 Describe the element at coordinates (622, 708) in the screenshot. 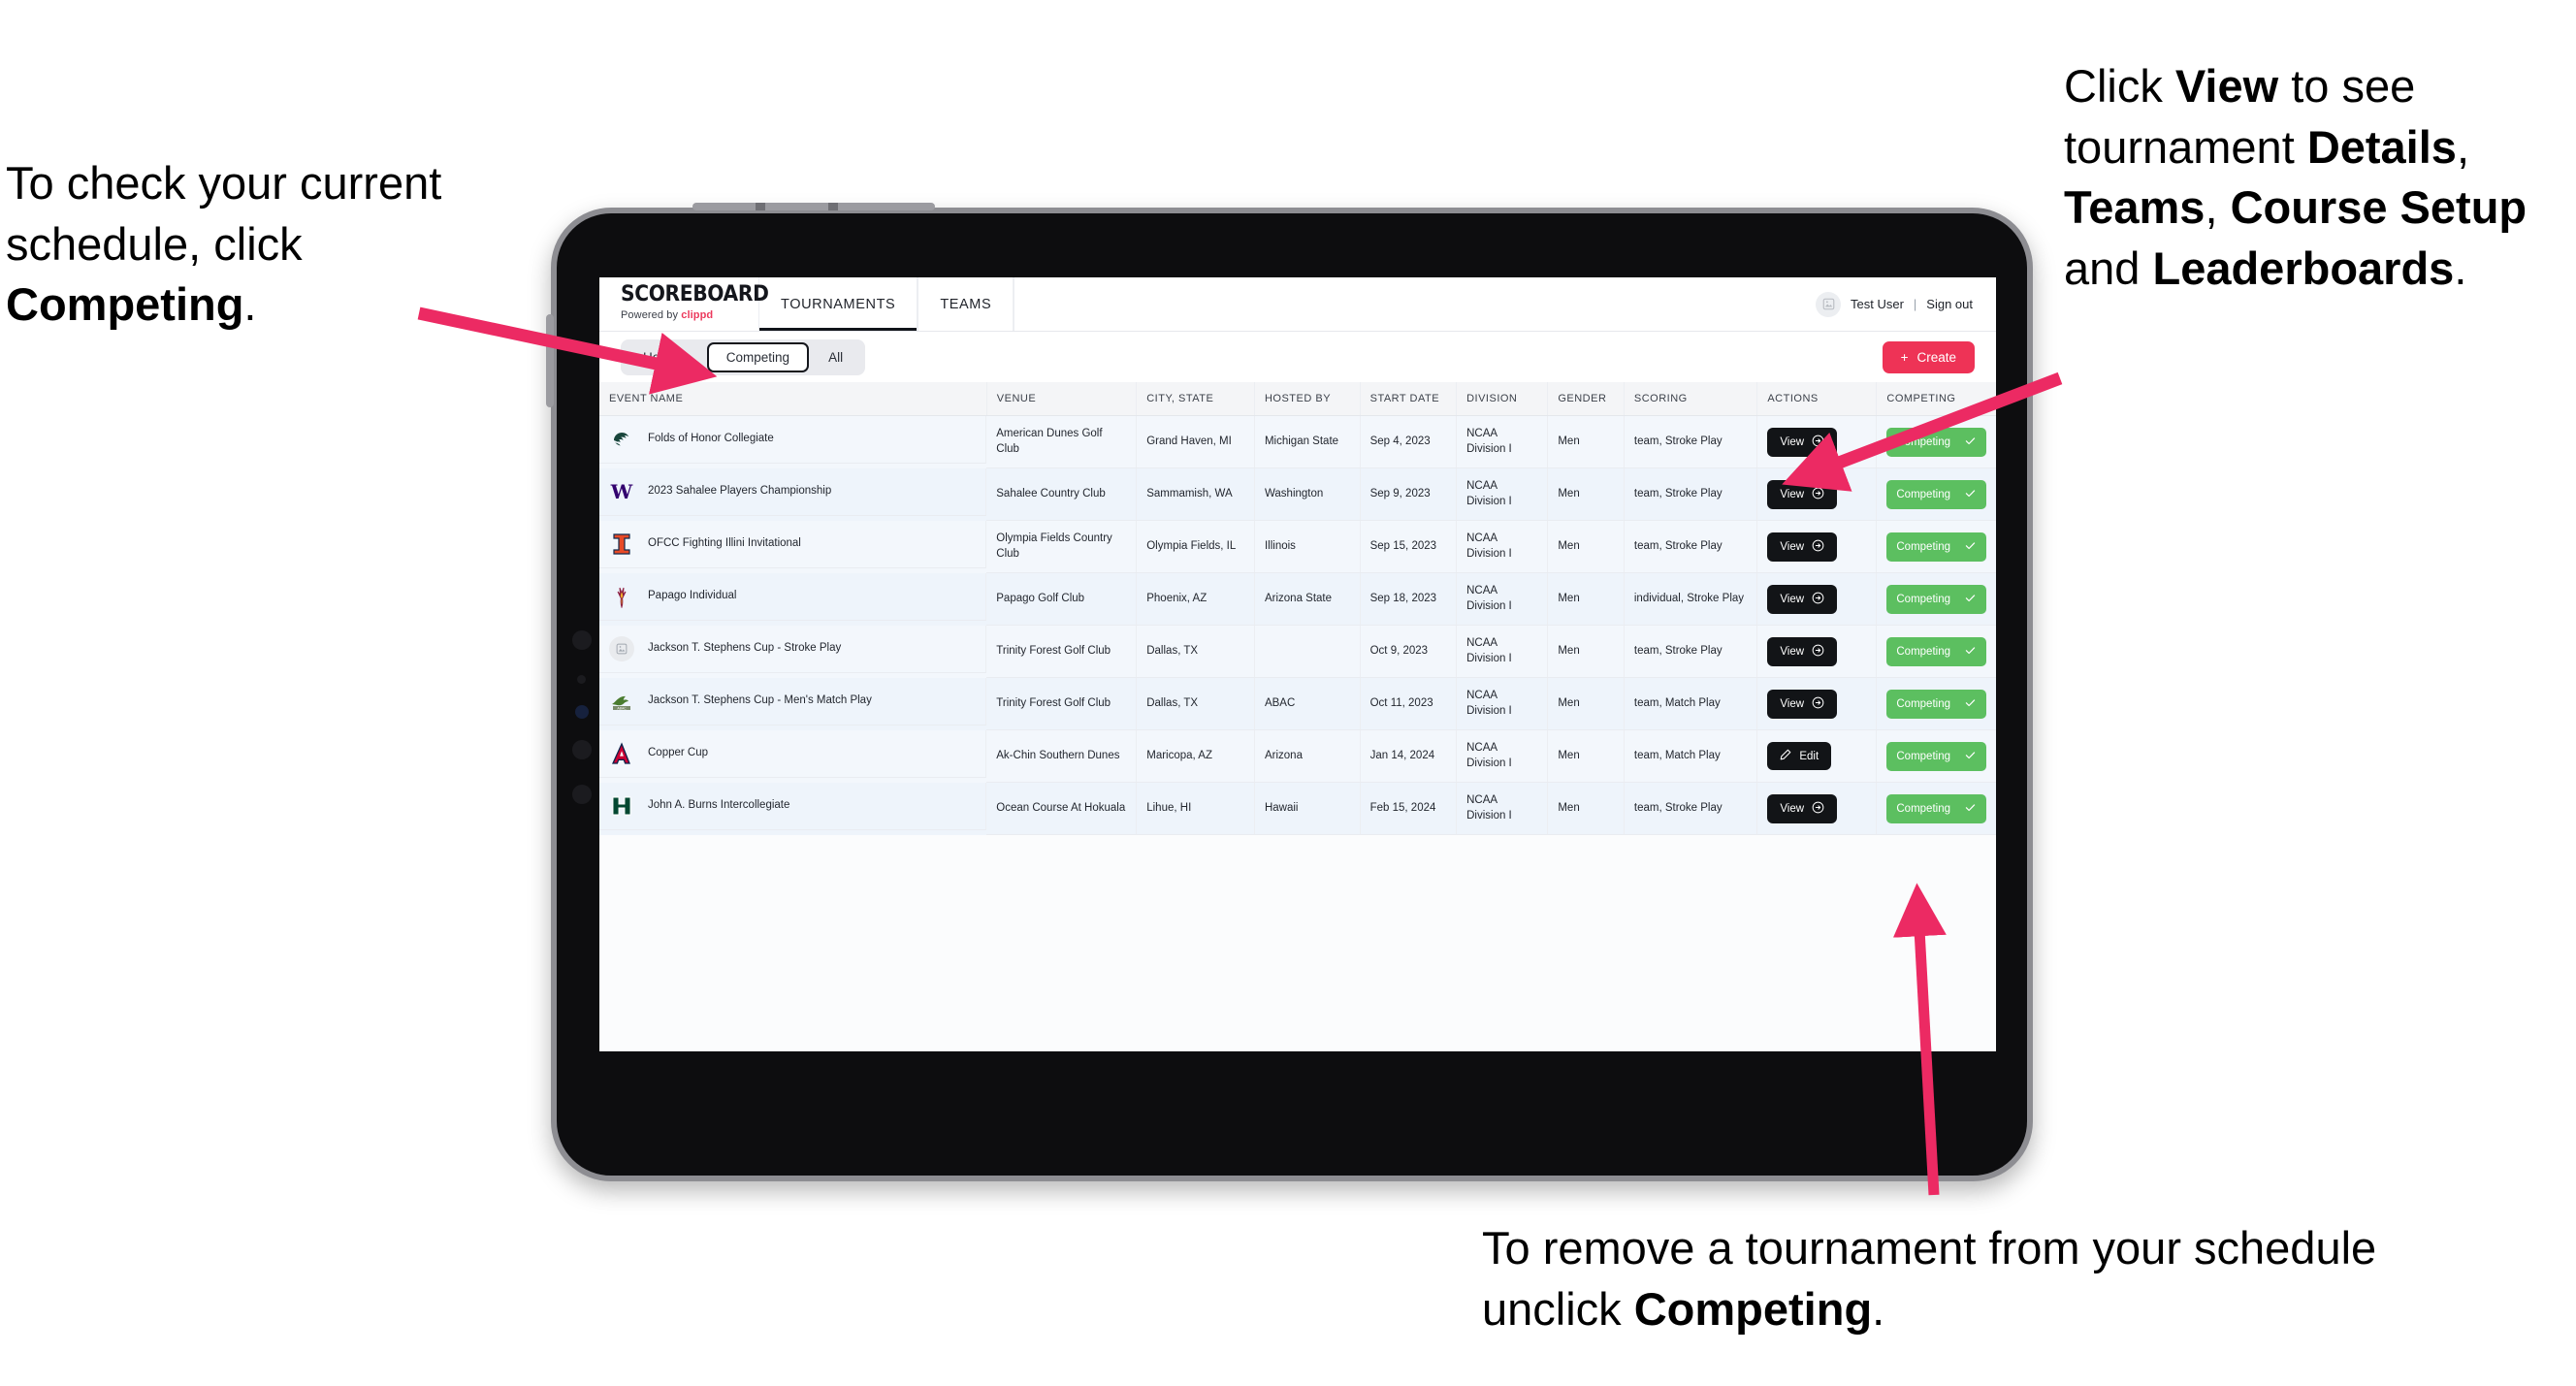

I see `svg-text: ABAC` at that location.